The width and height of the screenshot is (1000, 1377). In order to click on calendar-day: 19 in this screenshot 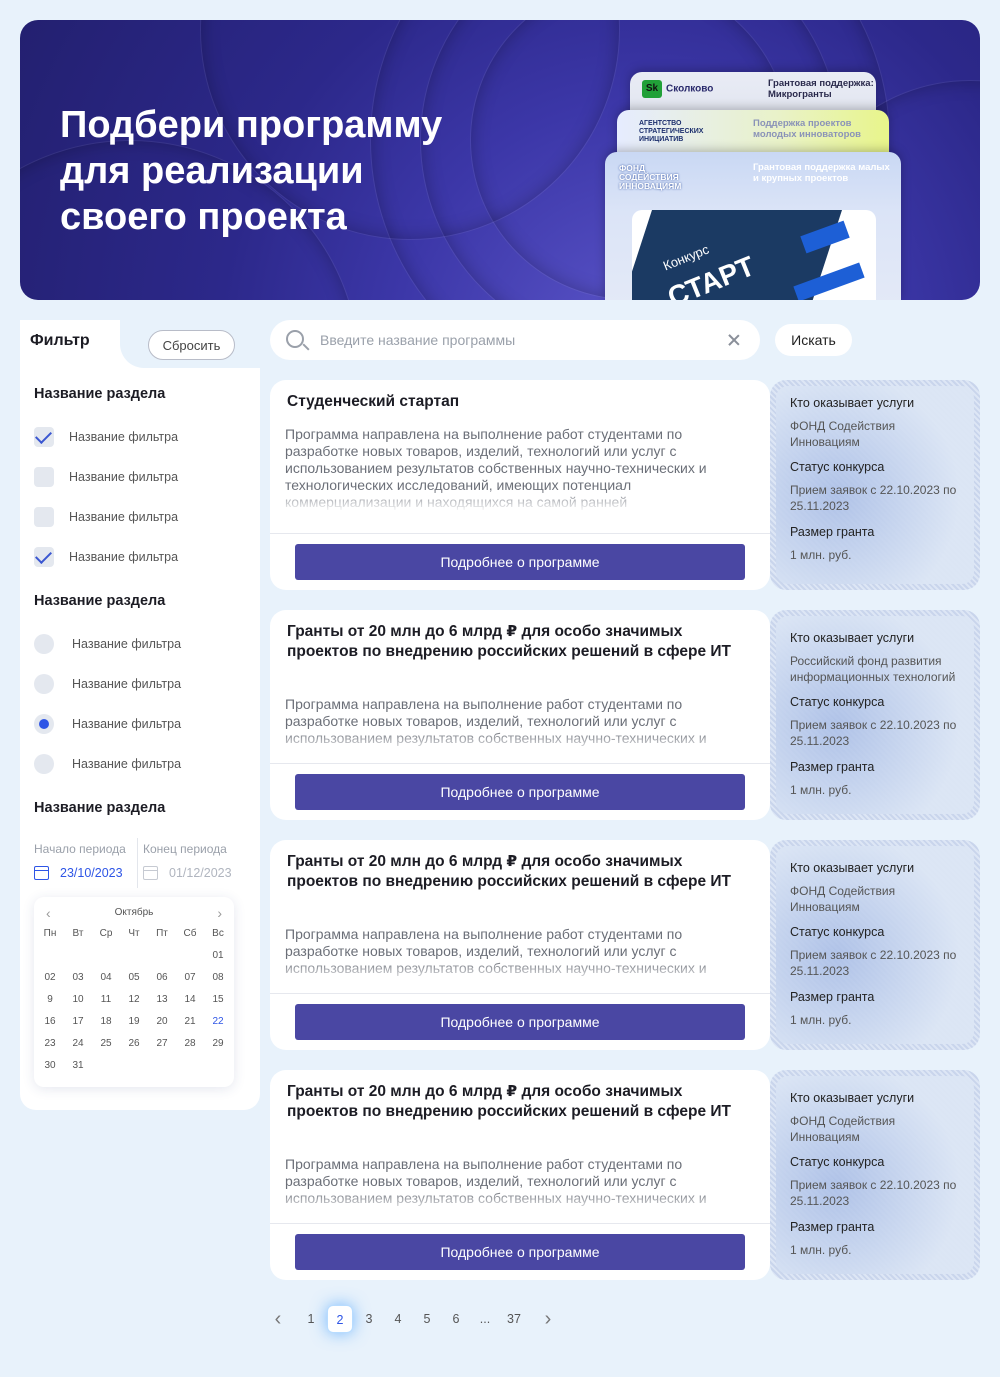, I will do `click(134, 1026)`.